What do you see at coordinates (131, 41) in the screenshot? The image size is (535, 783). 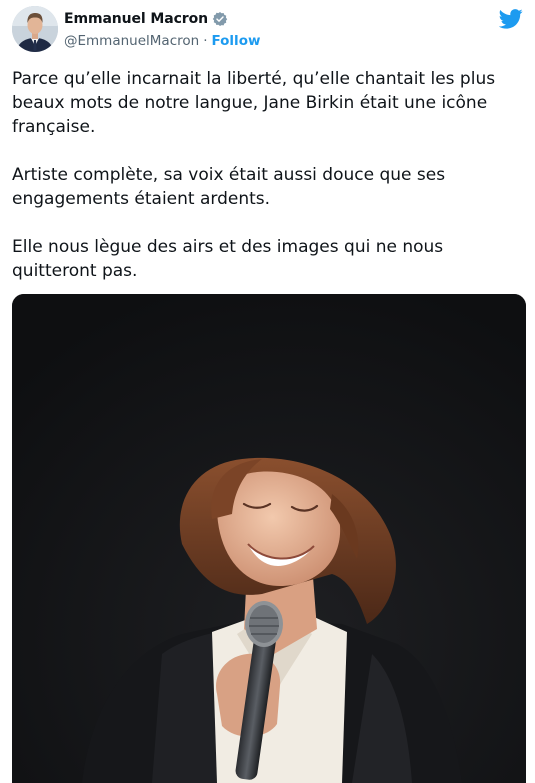 I see `author-handle: @EmmanuelMacron` at bounding box center [131, 41].